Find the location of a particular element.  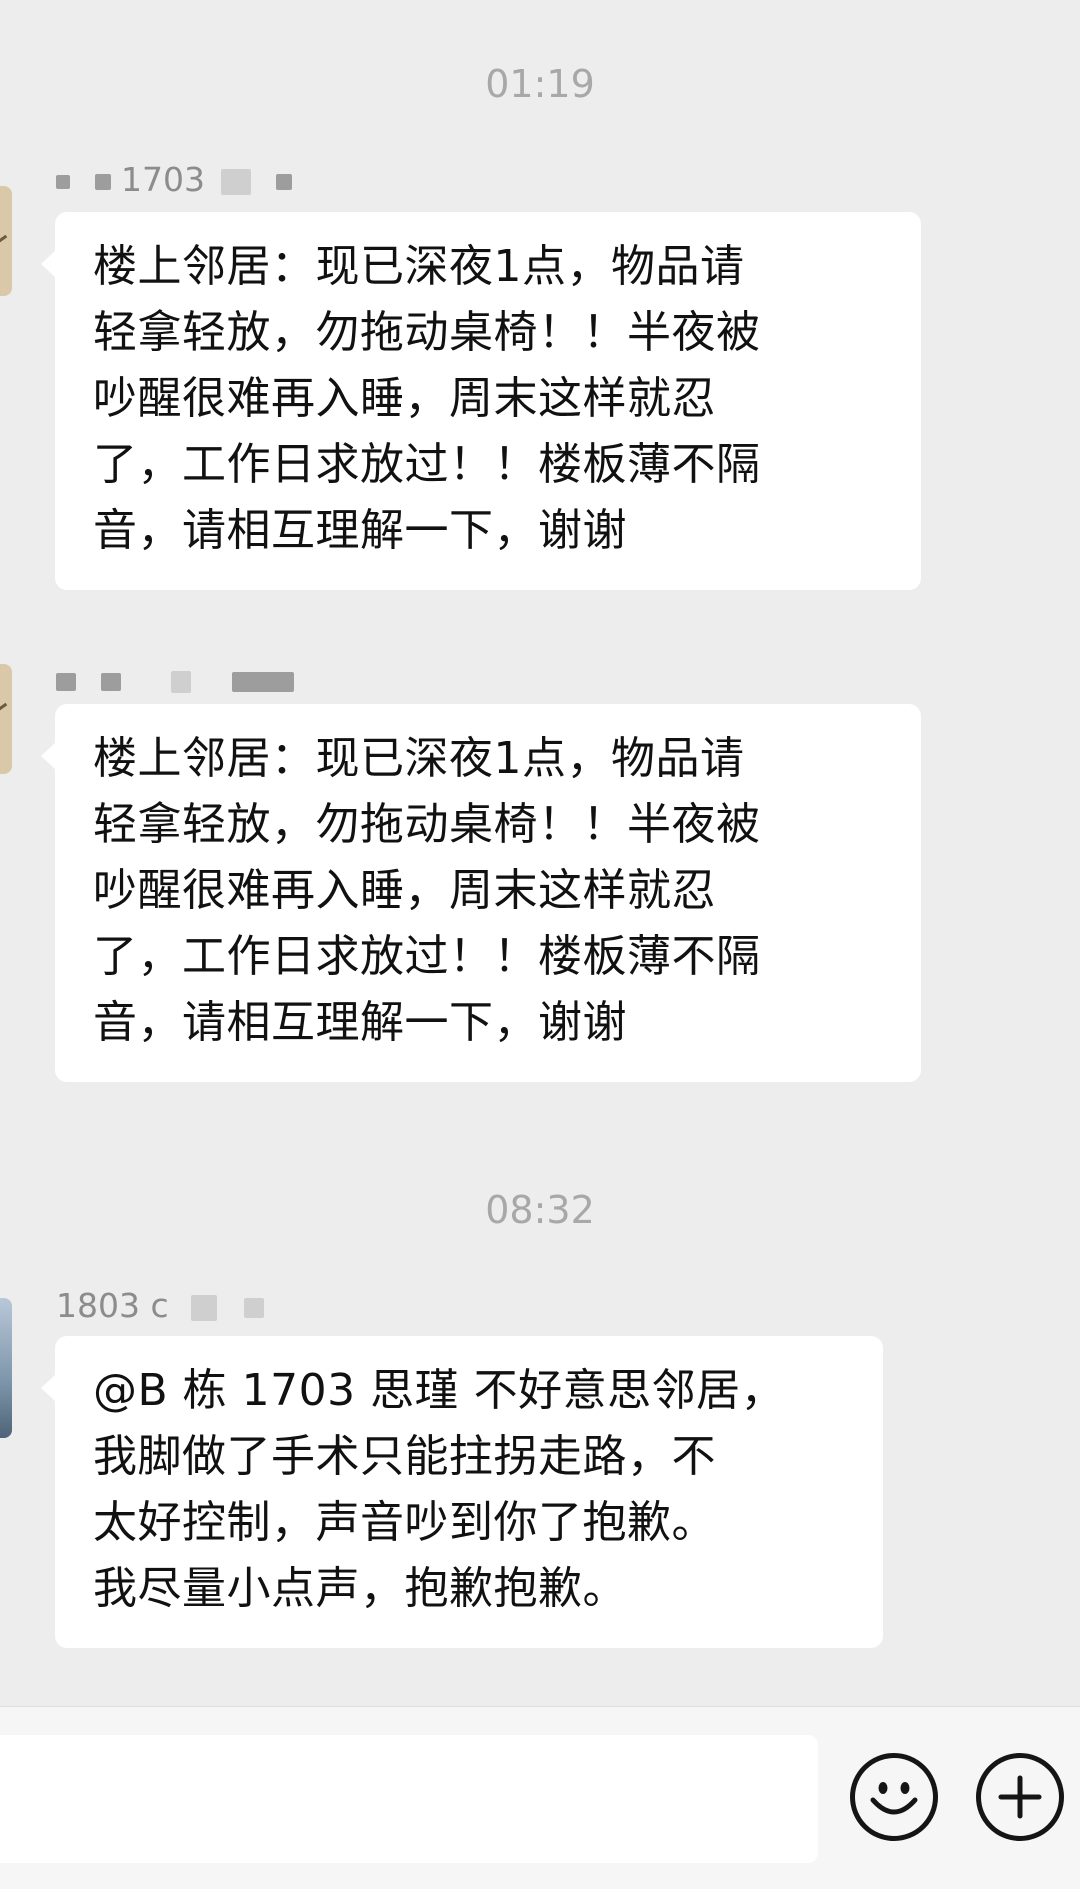

smiley-face-icon is located at coordinates (894, 1798).